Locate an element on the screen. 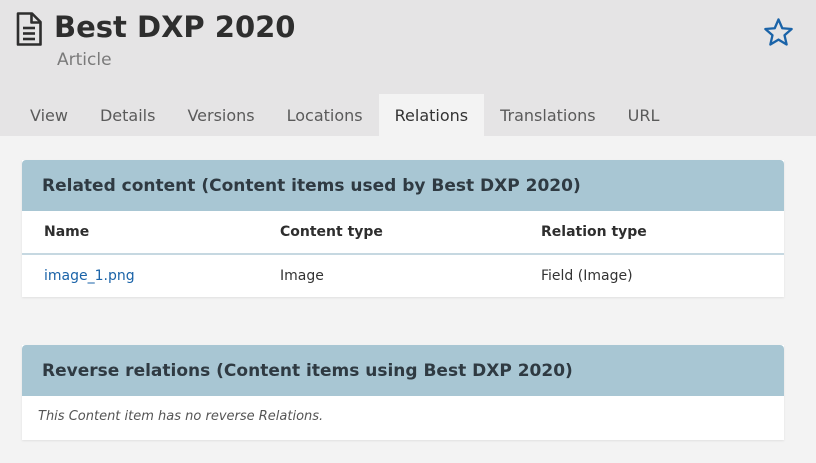 The width and height of the screenshot is (816, 463). related-item-link: image_1.png is located at coordinates (89, 276).